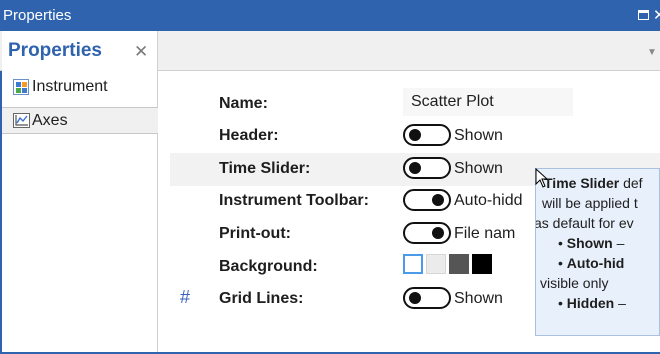  What do you see at coordinates (459, 264) in the screenshot?
I see `swatch-dark-gray` at bounding box center [459, 264].